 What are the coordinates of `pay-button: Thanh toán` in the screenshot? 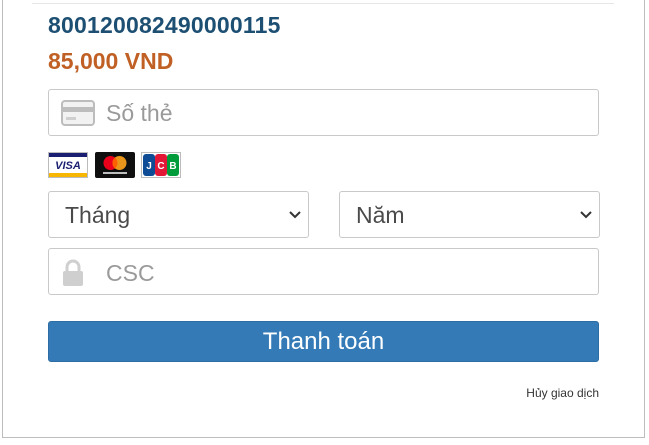 It's located at (323, 341).